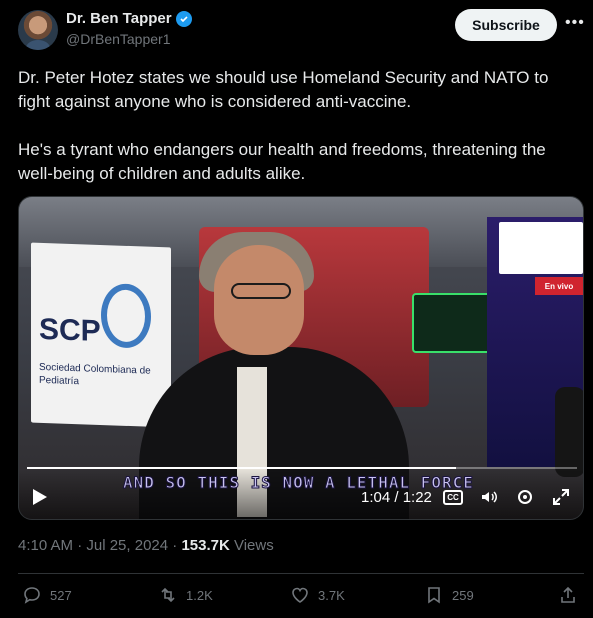 This screenshot has width=593, height=618. What do you see at coordinates (569, 432) in the screenshot?
I see `microphone` at bounding box center [569, 432].